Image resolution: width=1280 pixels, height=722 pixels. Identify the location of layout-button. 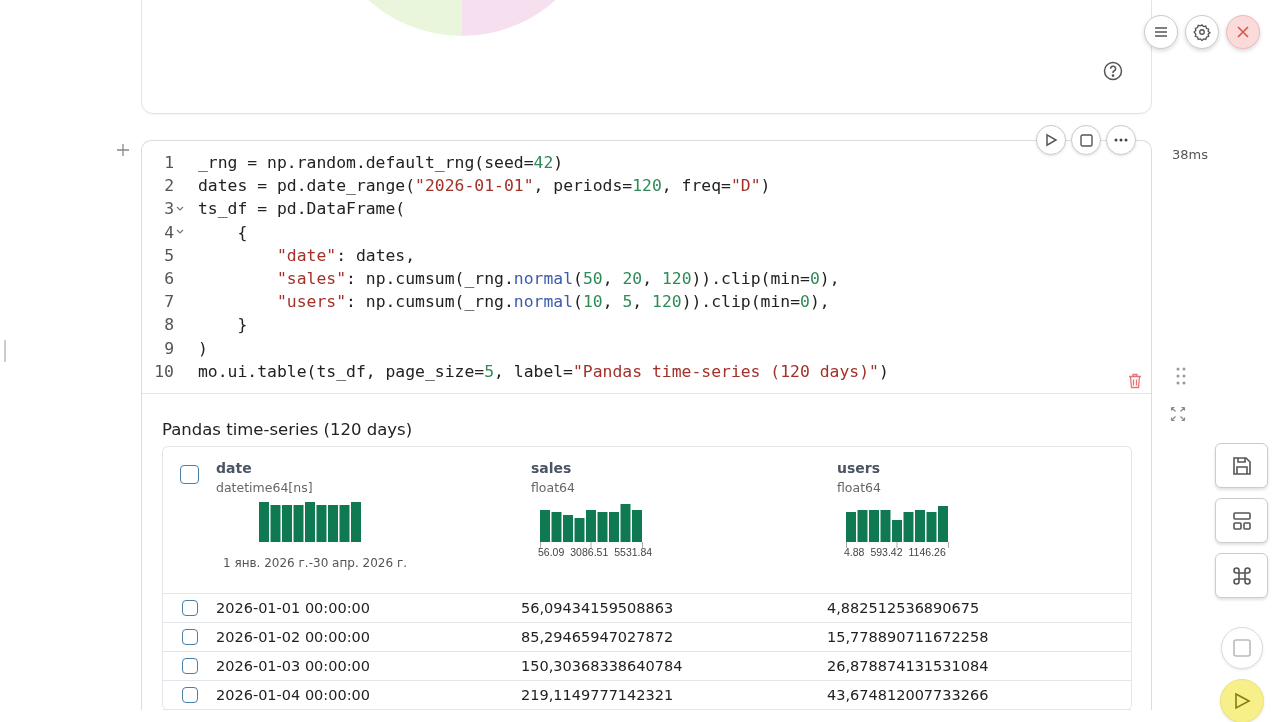
(1241, 520).